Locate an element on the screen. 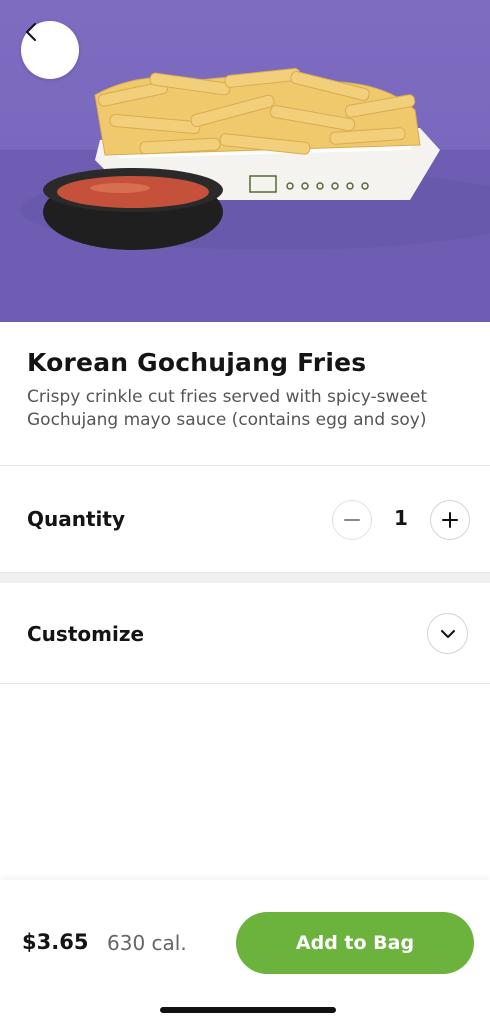 The image size is (490, 1024). increment-button is located at coordinates (450, 520).